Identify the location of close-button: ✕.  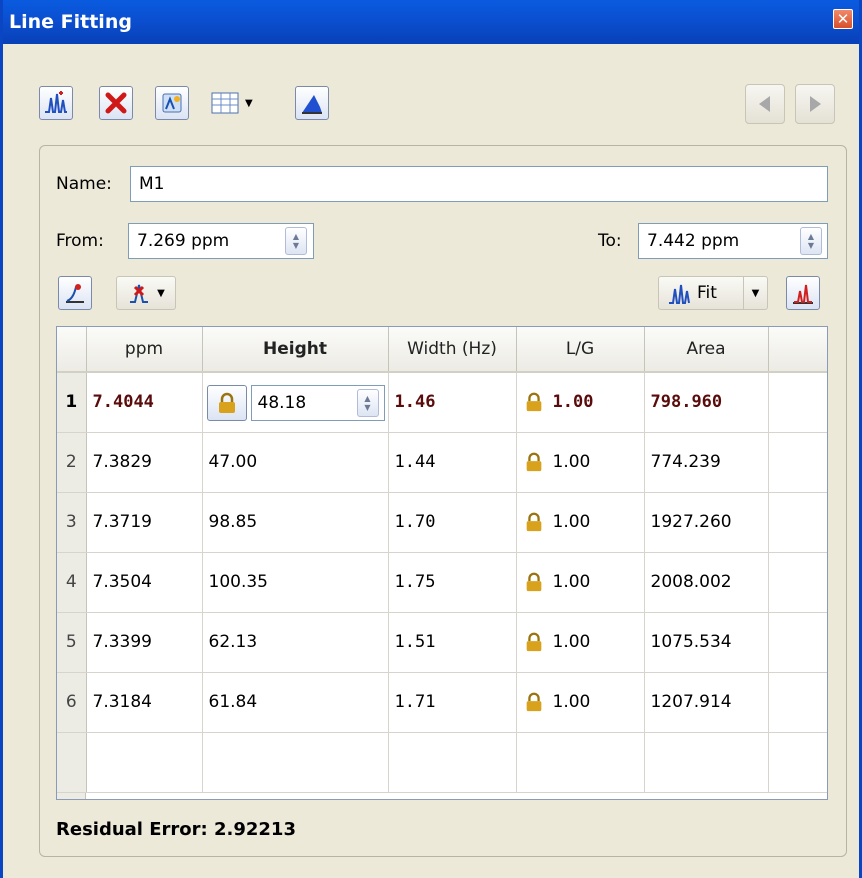
(843, 19).